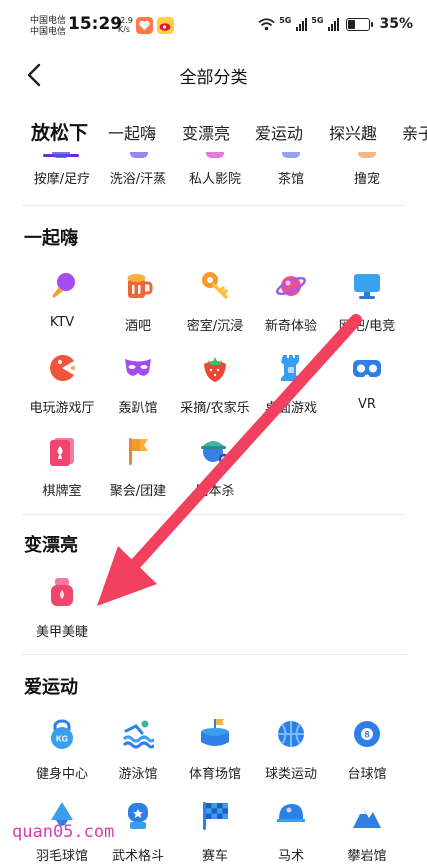 The height and width of the screenshot is (867, 427). Describe the element at coordinates (62, 739) in the screenshot. I see `svg-text: KG` at that location.